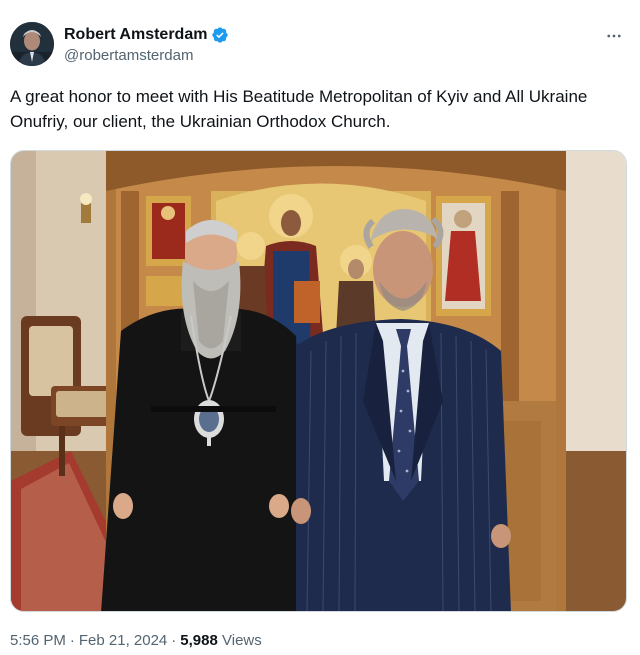  I want to click on author-names: Robert Amsterdam @robertamsterdam, so click(146, 44).